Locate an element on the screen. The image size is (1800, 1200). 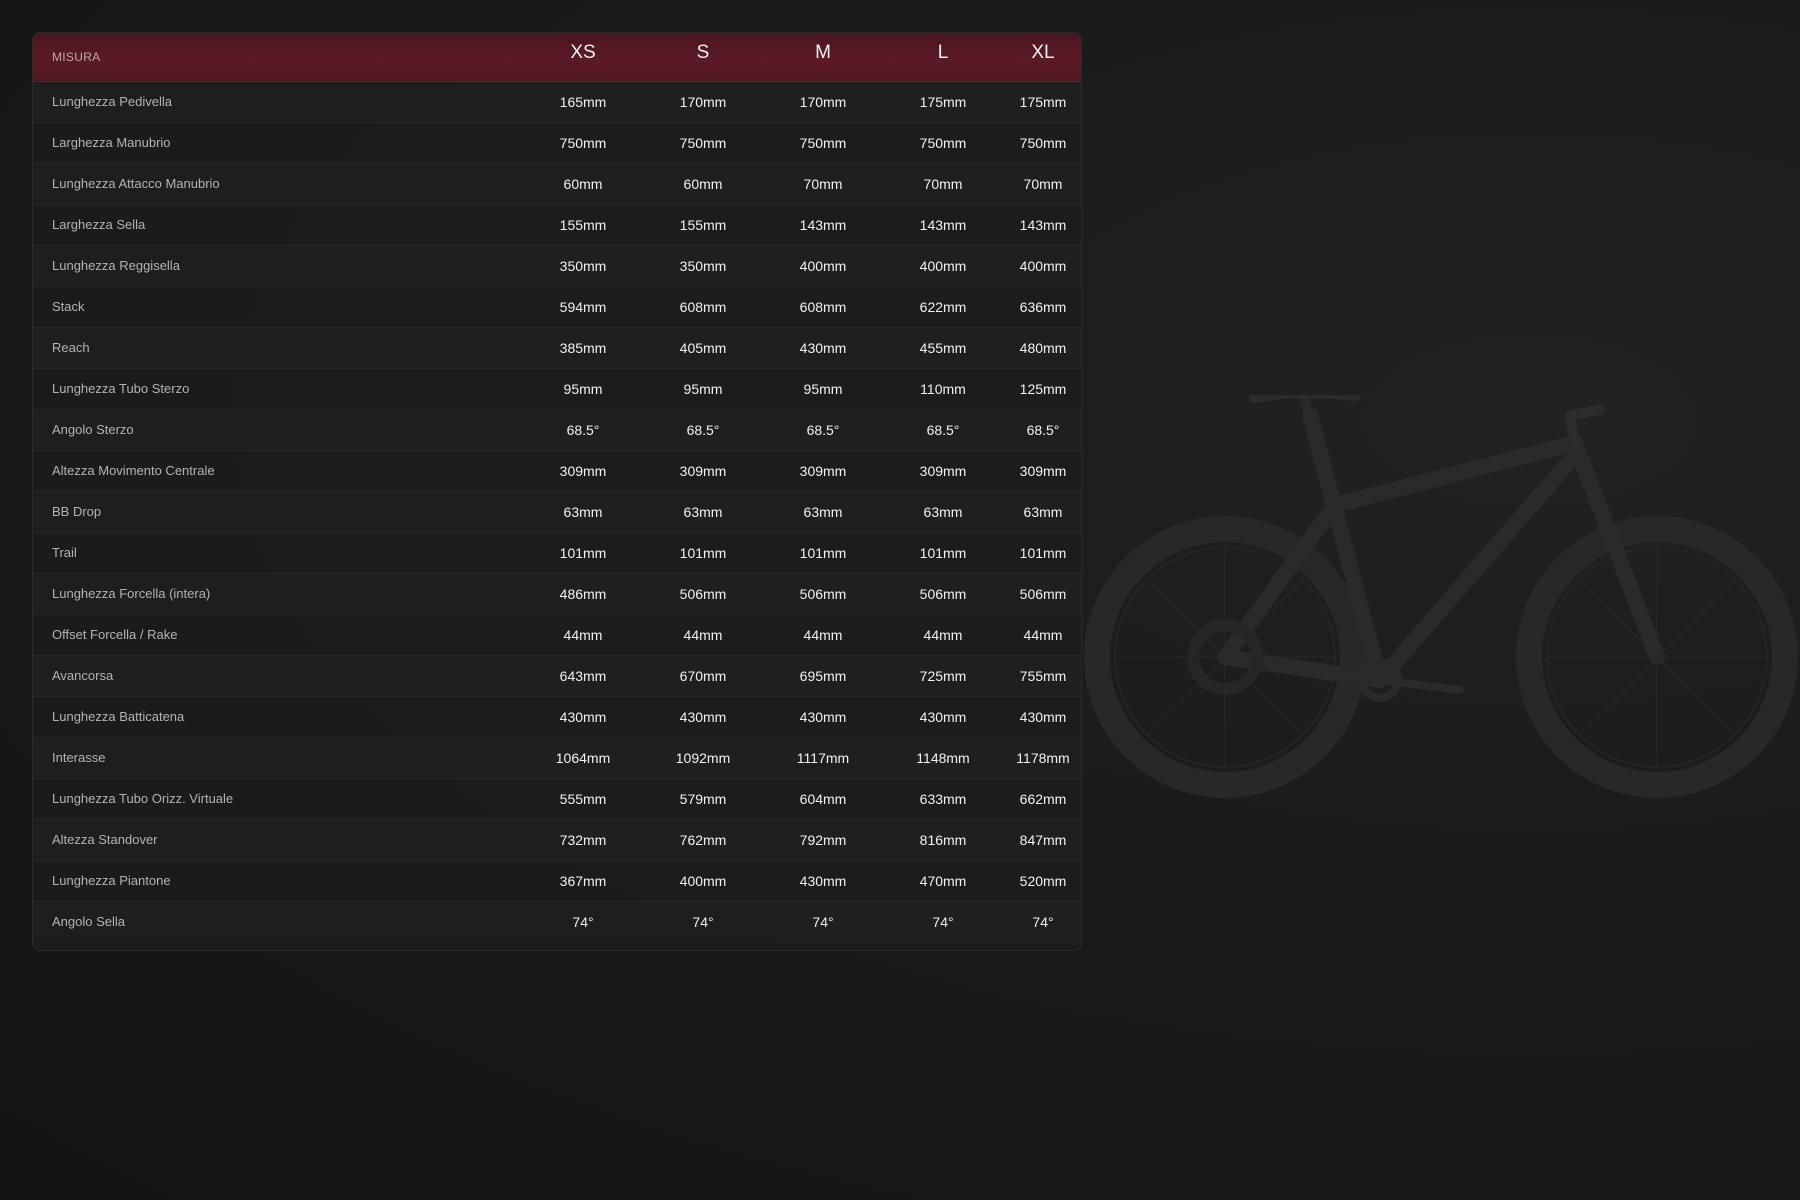
value-cell-xl: 506mm is located at coordinates (1043, 594).